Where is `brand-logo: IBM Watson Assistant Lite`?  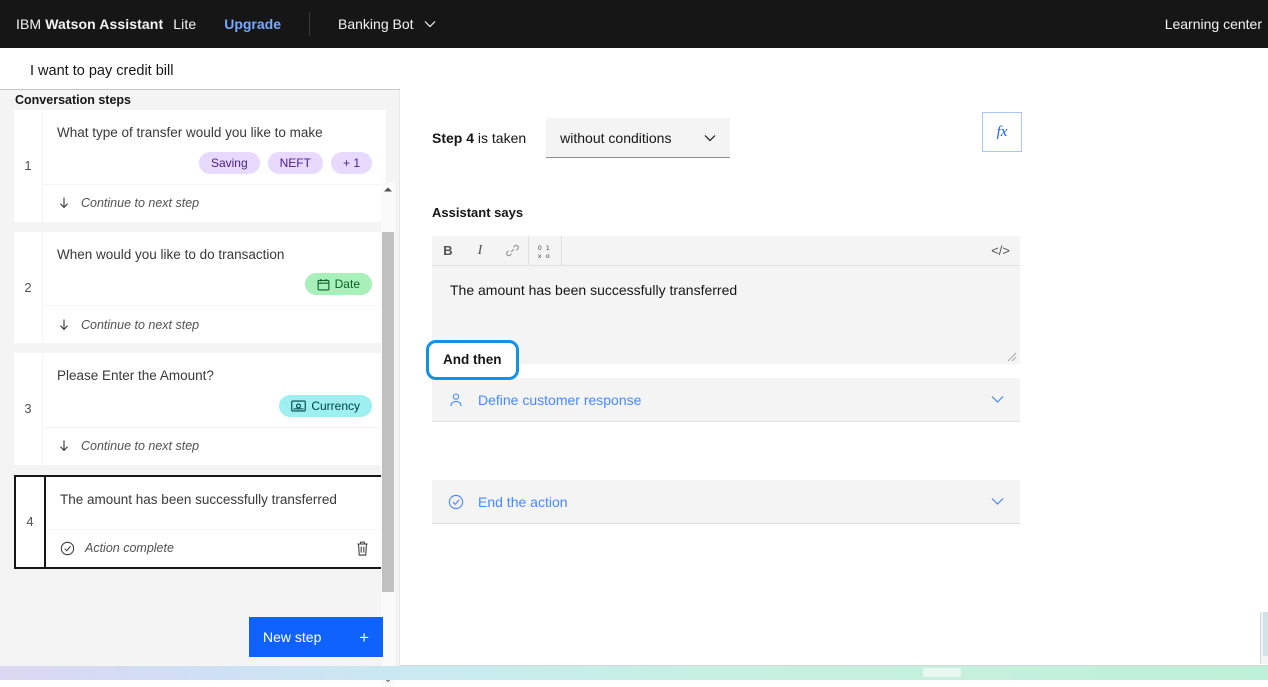 brand-logo: IBM Watson Assistant Lite is located at coordinates (106, 24).